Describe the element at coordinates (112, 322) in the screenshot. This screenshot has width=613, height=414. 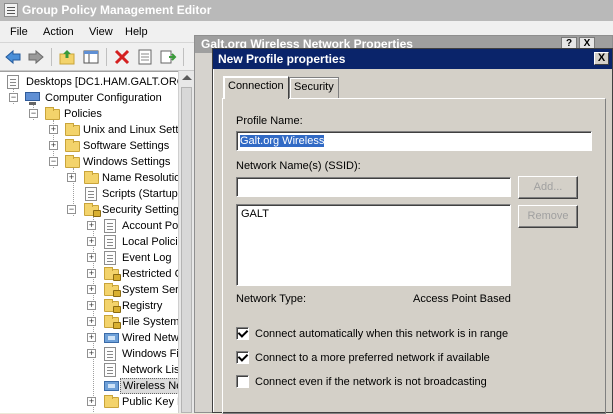
I see `file-system-folder-icon` at that location.